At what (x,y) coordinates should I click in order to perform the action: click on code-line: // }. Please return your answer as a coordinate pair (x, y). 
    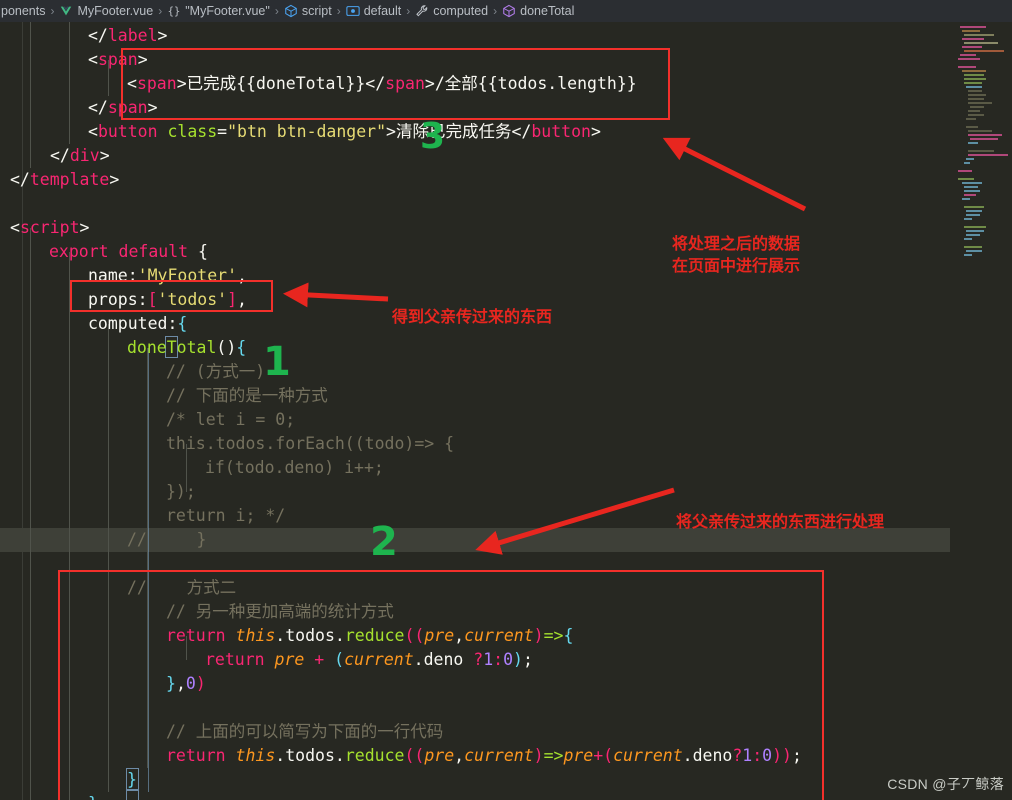
    Looking at the image, I should click on (166, 540).